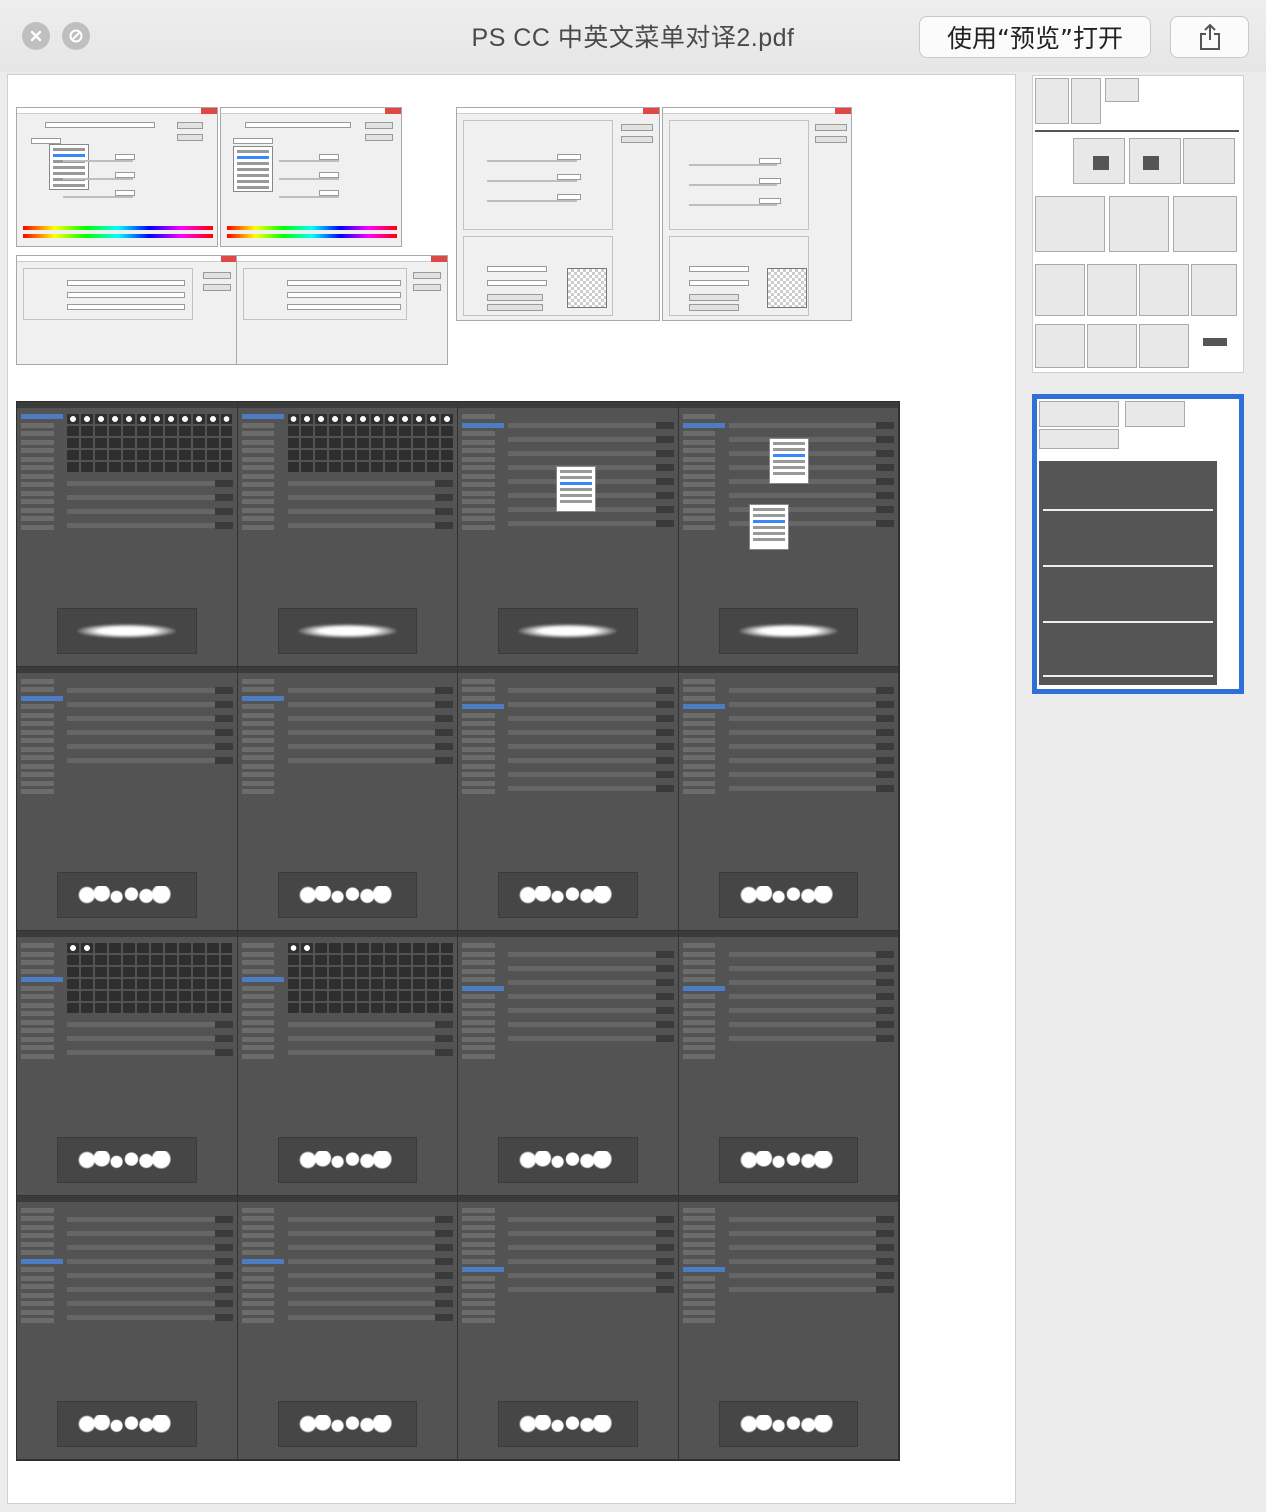 The width and height of the screenshot is (1266, 1512). I want to click on window-title: PS CC 中英文菜单对译2.pdf, so click(633, 38).